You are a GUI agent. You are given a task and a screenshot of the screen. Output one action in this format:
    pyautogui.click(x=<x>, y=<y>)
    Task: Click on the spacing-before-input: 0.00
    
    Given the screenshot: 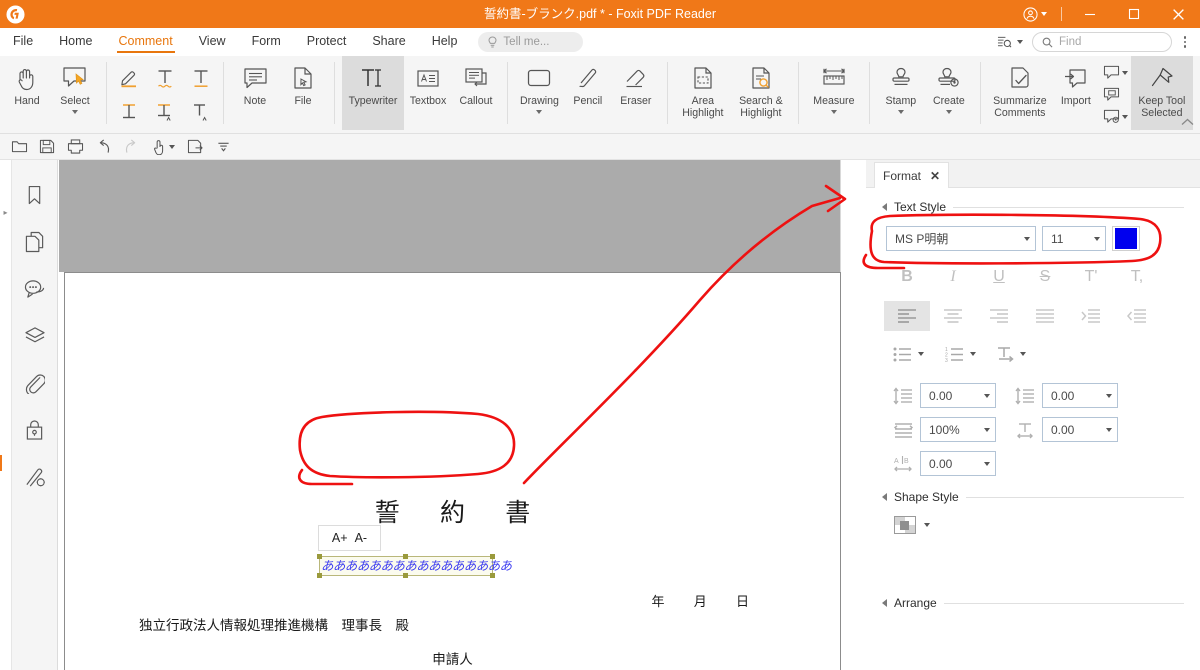 What is the action you would take?
    pyautogui.click(x=958, y=395)
    